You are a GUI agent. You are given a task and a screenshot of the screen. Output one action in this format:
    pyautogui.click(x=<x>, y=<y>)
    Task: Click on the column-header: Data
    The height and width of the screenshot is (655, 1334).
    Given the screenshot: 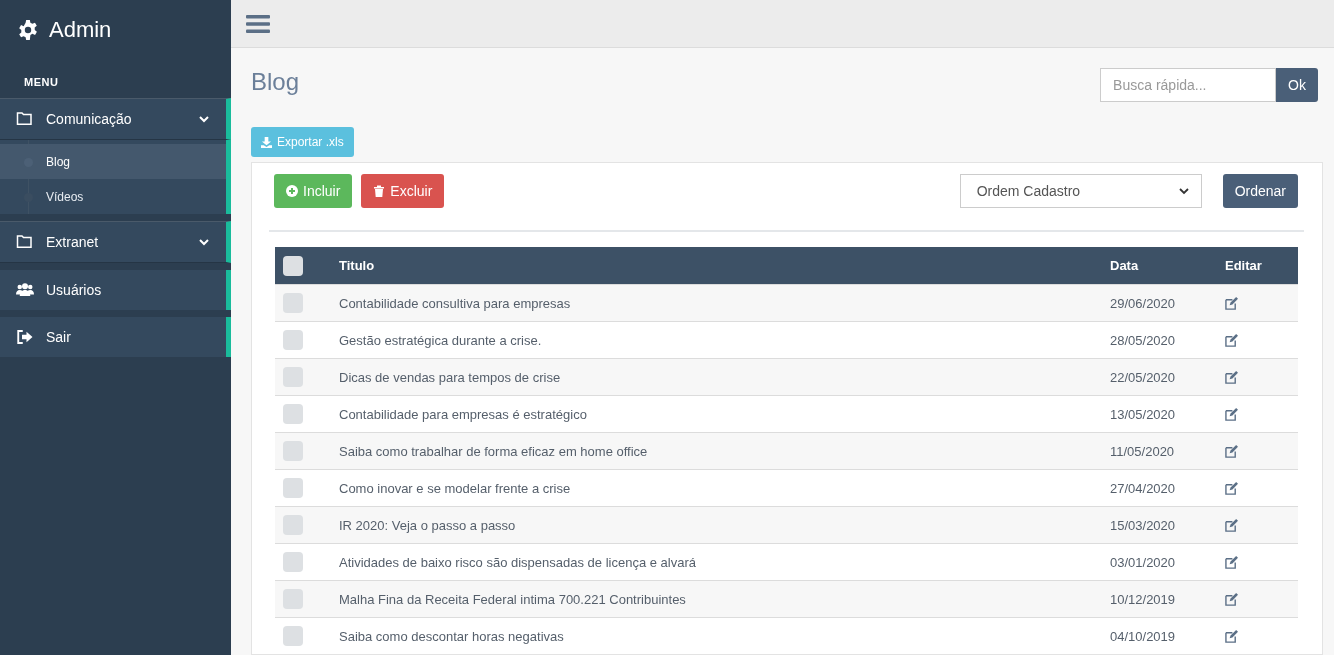 What is the action you would take?
    pyautogui.click(x=1159, y=266)
    